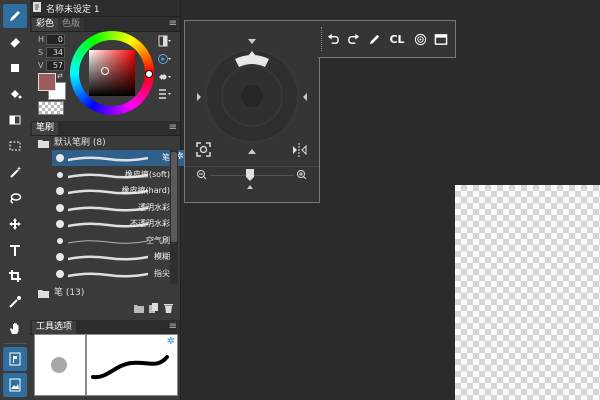  I want to click on s-input: 34, so click(55, 52).